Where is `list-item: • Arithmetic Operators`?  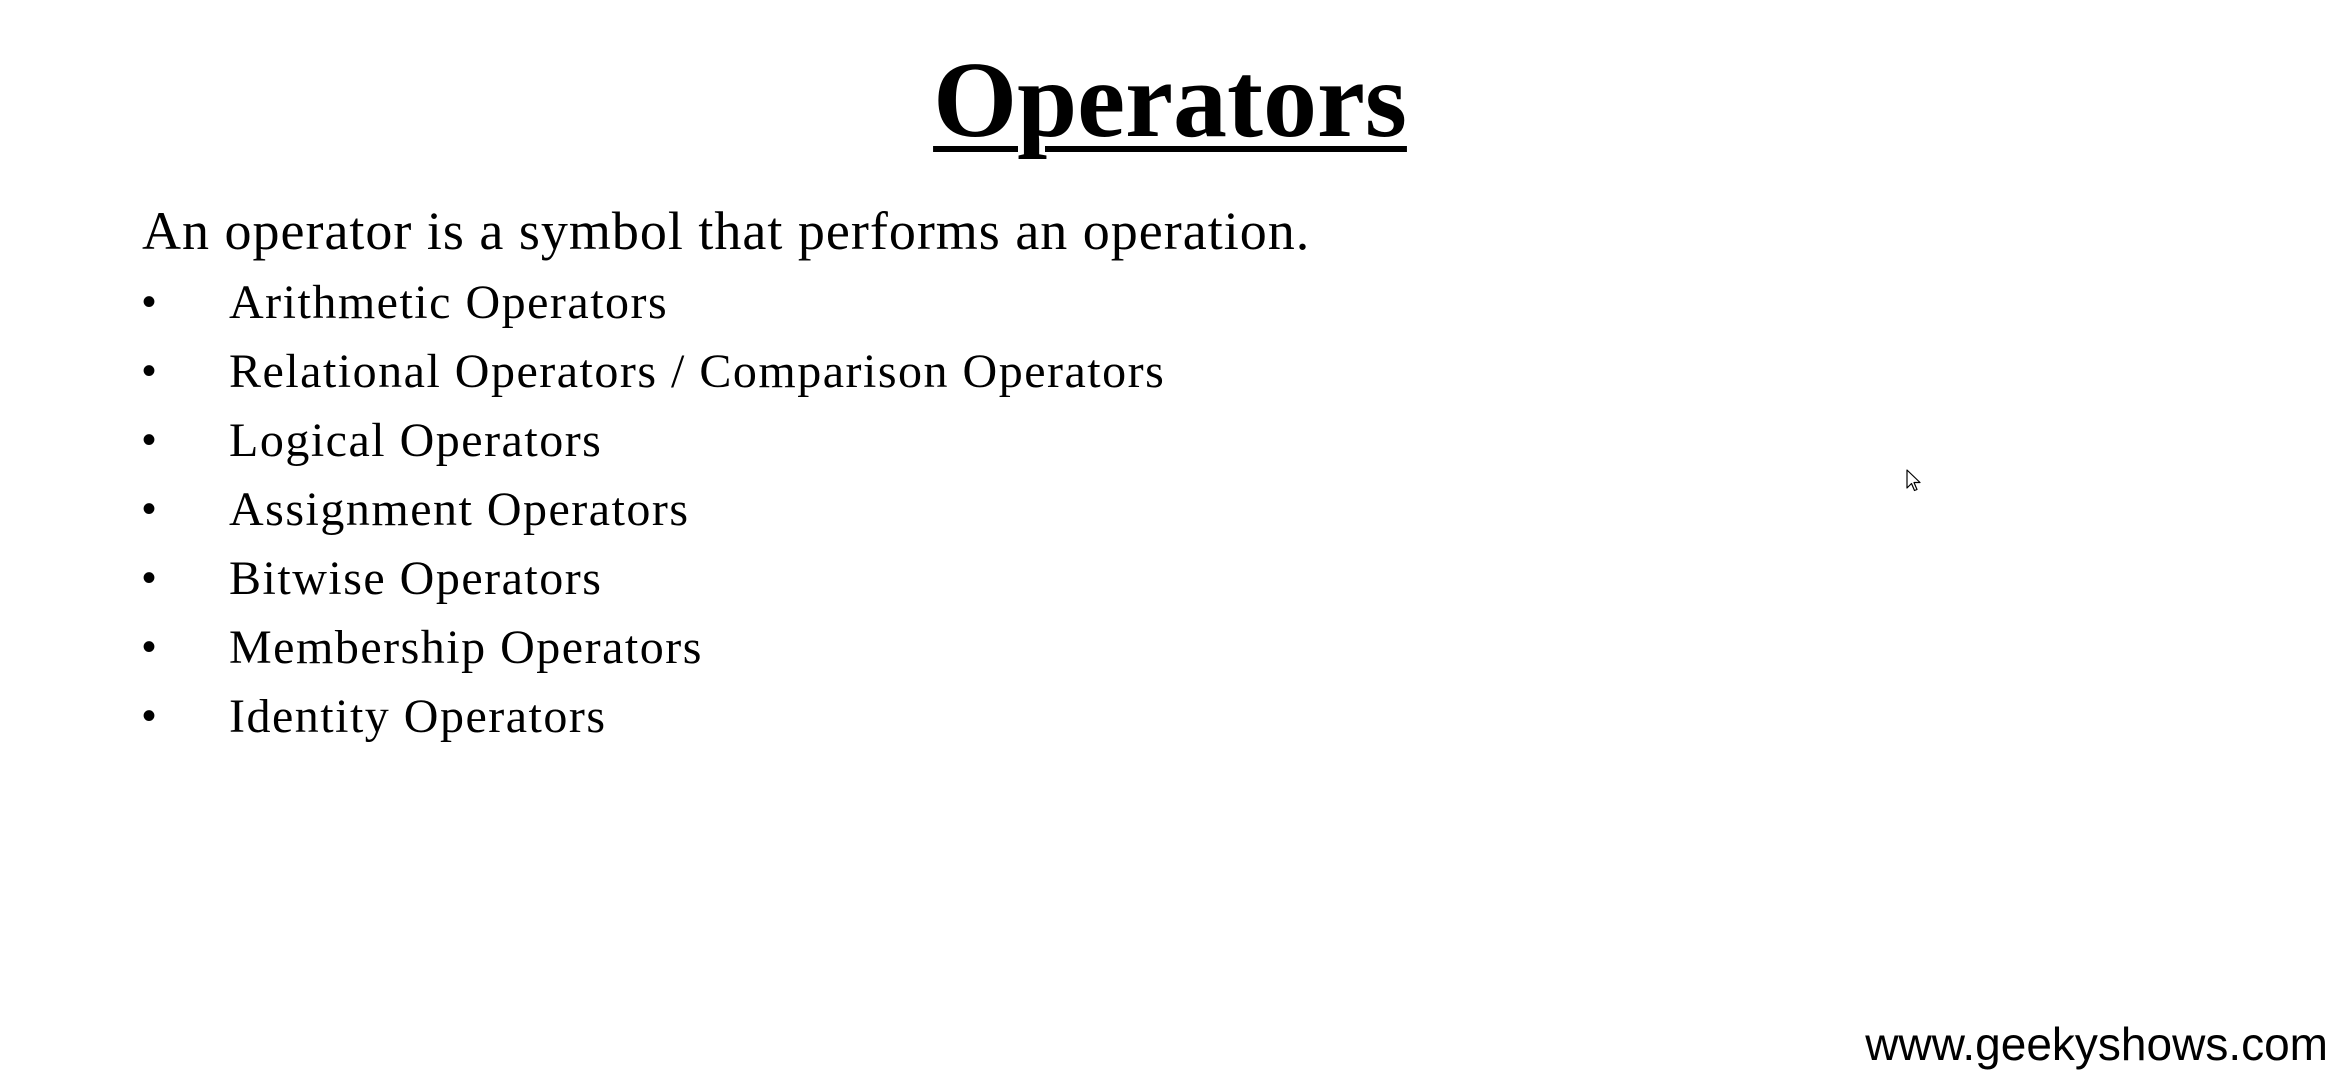
list-item: • Arithmetic Operators is located at coordinates (653, 302).